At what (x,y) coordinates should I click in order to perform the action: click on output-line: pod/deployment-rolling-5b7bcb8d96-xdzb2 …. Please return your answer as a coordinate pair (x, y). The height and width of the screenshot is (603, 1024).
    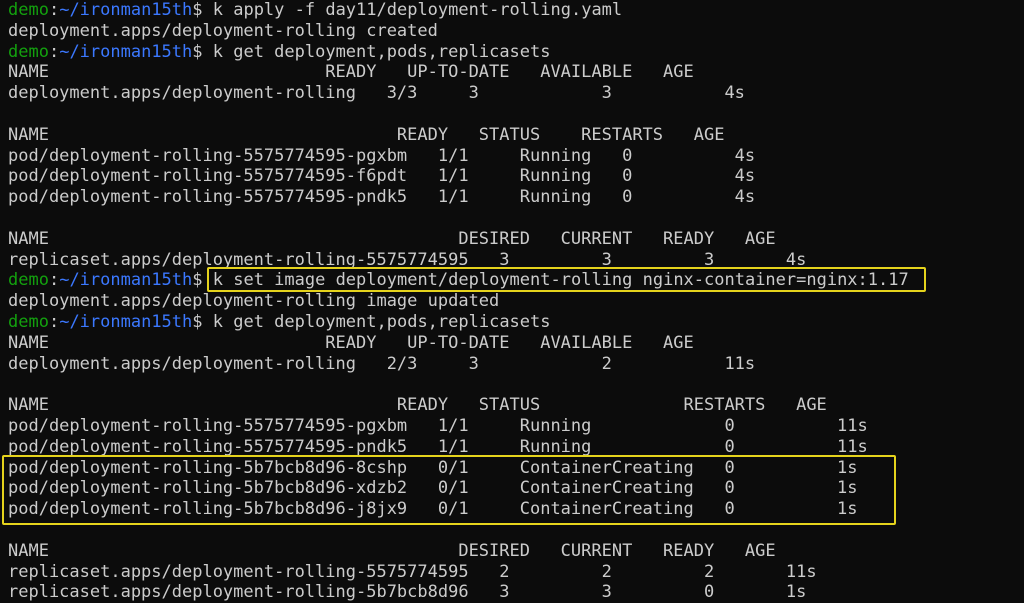
    Looking at the image, I should click on (433, 488).